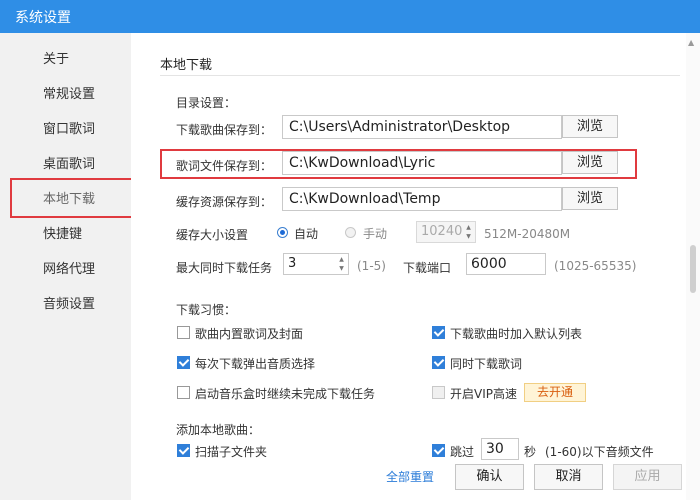 The width and height of the screenshot is (700, 500). What do you see at coordinates (306, 233) in the screenshot?
I see `cache-auto-label: 自动` at bounding box center [306, 233].